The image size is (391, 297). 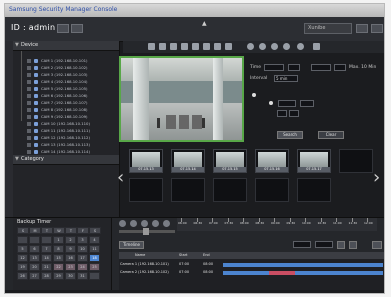 What do you see at coordinates (131, 245) in the screenshot?
I see `timeline-button: Timeline` at bounding box center [131, 245].